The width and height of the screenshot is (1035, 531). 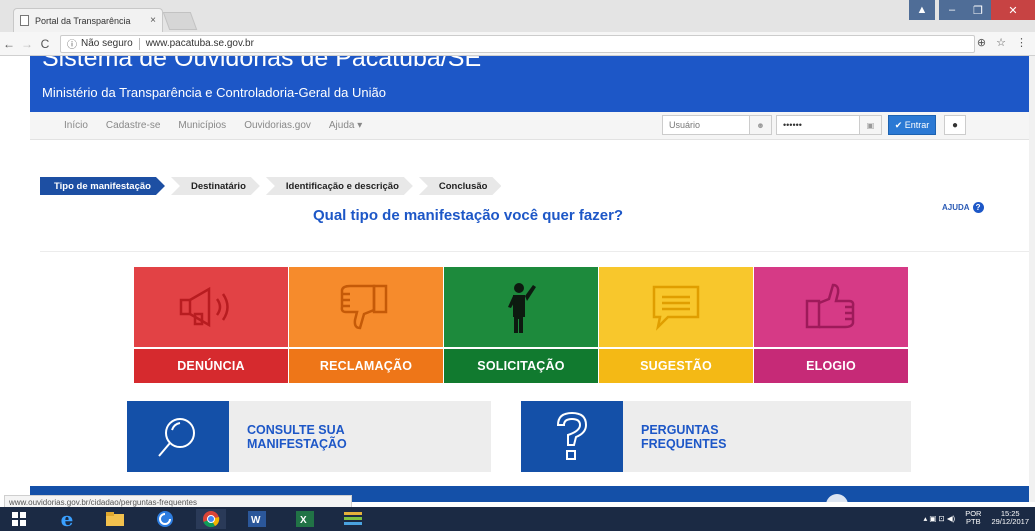 I want to click on consult-card: CONSULTE SUA MANIFESTAÇÃO, so click(x=309, y=436).